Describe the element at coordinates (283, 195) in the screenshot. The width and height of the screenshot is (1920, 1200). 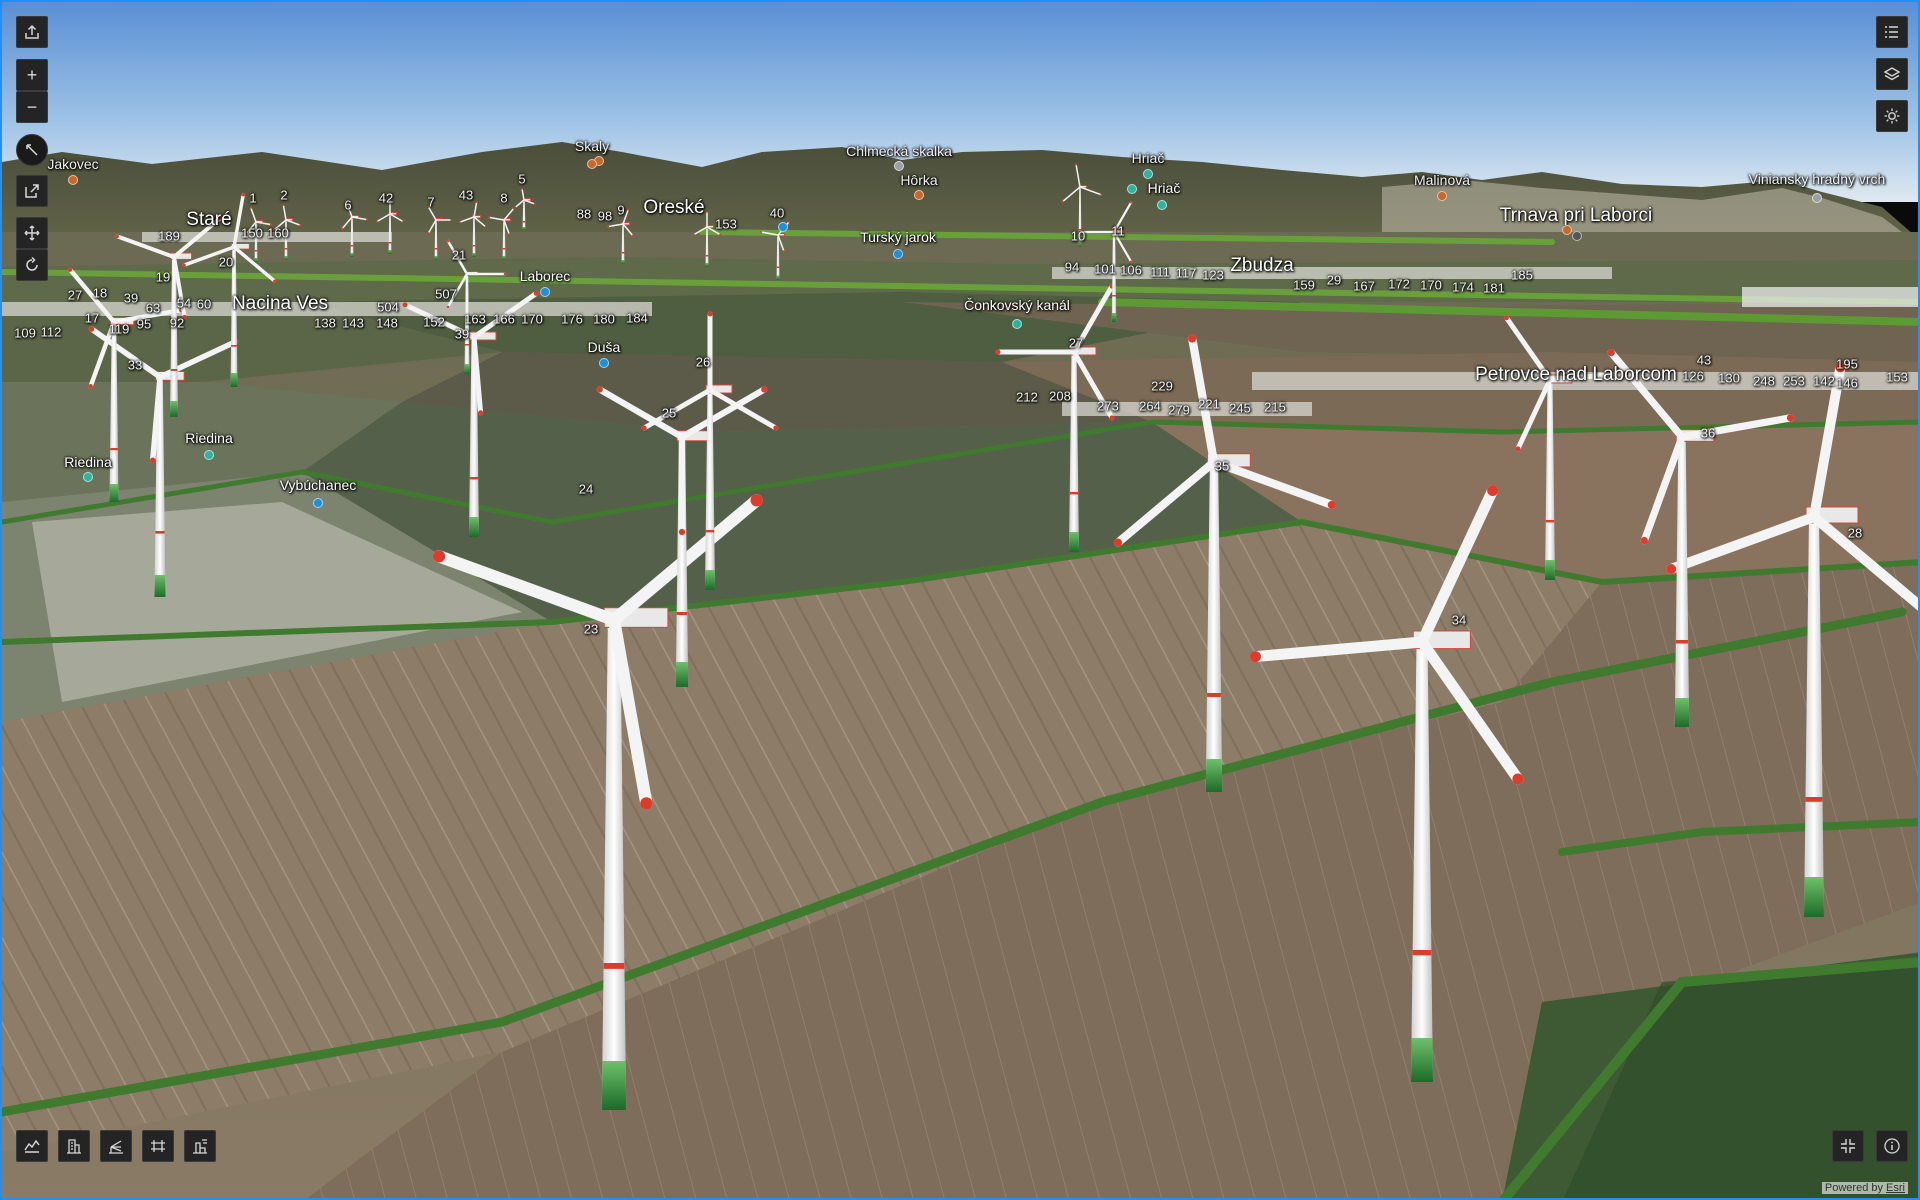
I see `turbine-number-label: 2` at that location.